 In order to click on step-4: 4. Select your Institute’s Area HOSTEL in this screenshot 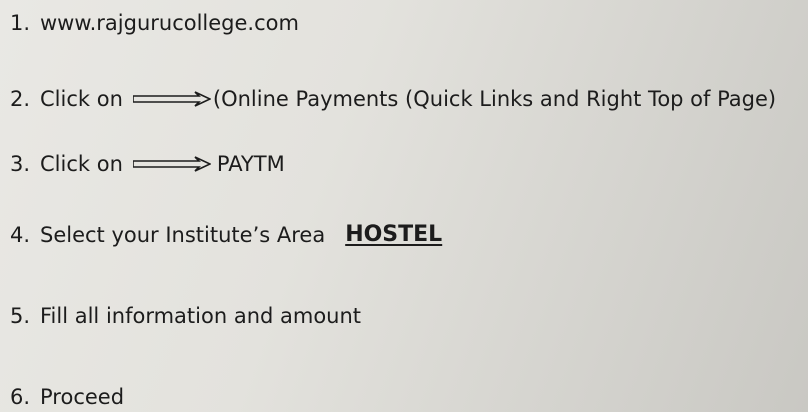, I will do `click(226, 235)`.